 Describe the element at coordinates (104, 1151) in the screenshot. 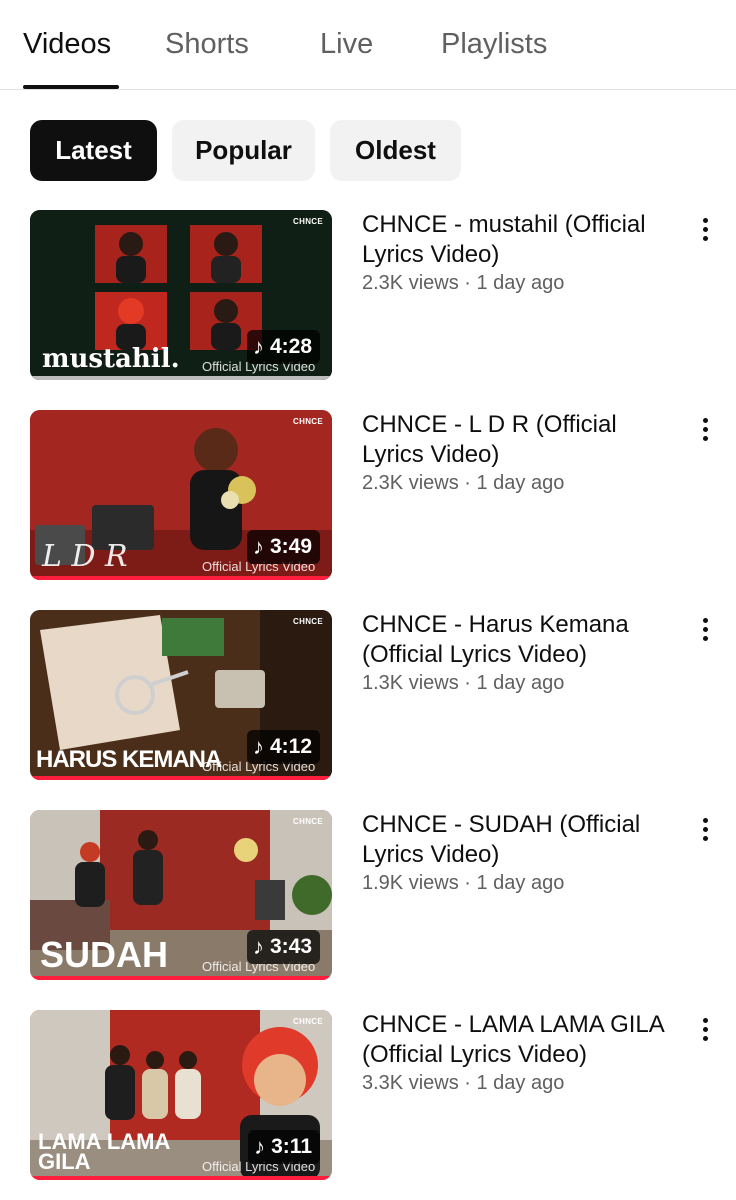

I see `thumbnail-title-text: LAMA LAMA GILA` at that location.